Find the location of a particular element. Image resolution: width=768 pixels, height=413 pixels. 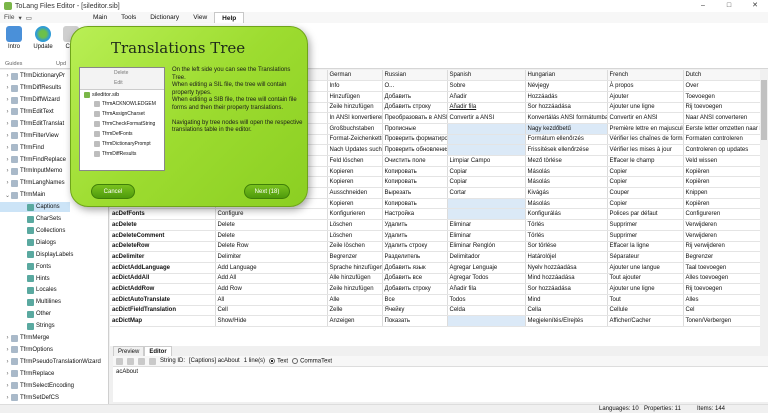

column-header-spanish: Spanish is located at coordinates (486, 76).